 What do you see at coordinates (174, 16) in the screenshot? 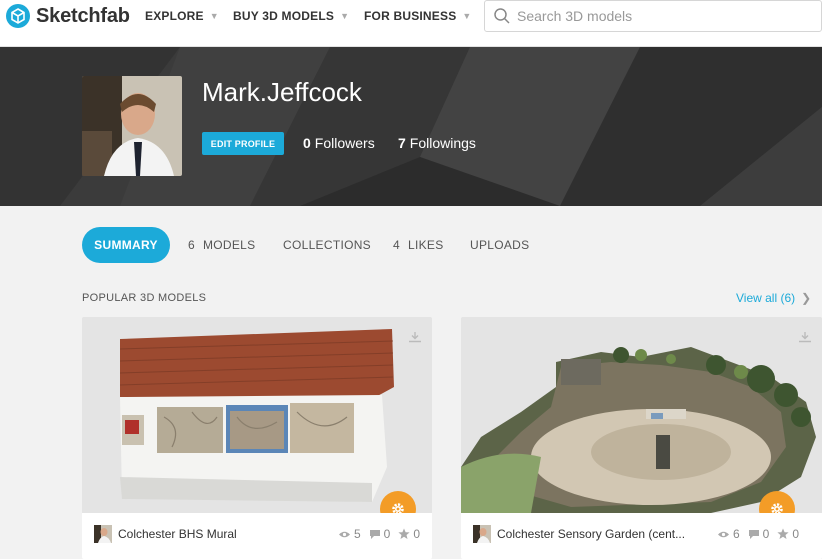
I see `nav-explore-label: EXPLORE` at bounding box center [174, 16].